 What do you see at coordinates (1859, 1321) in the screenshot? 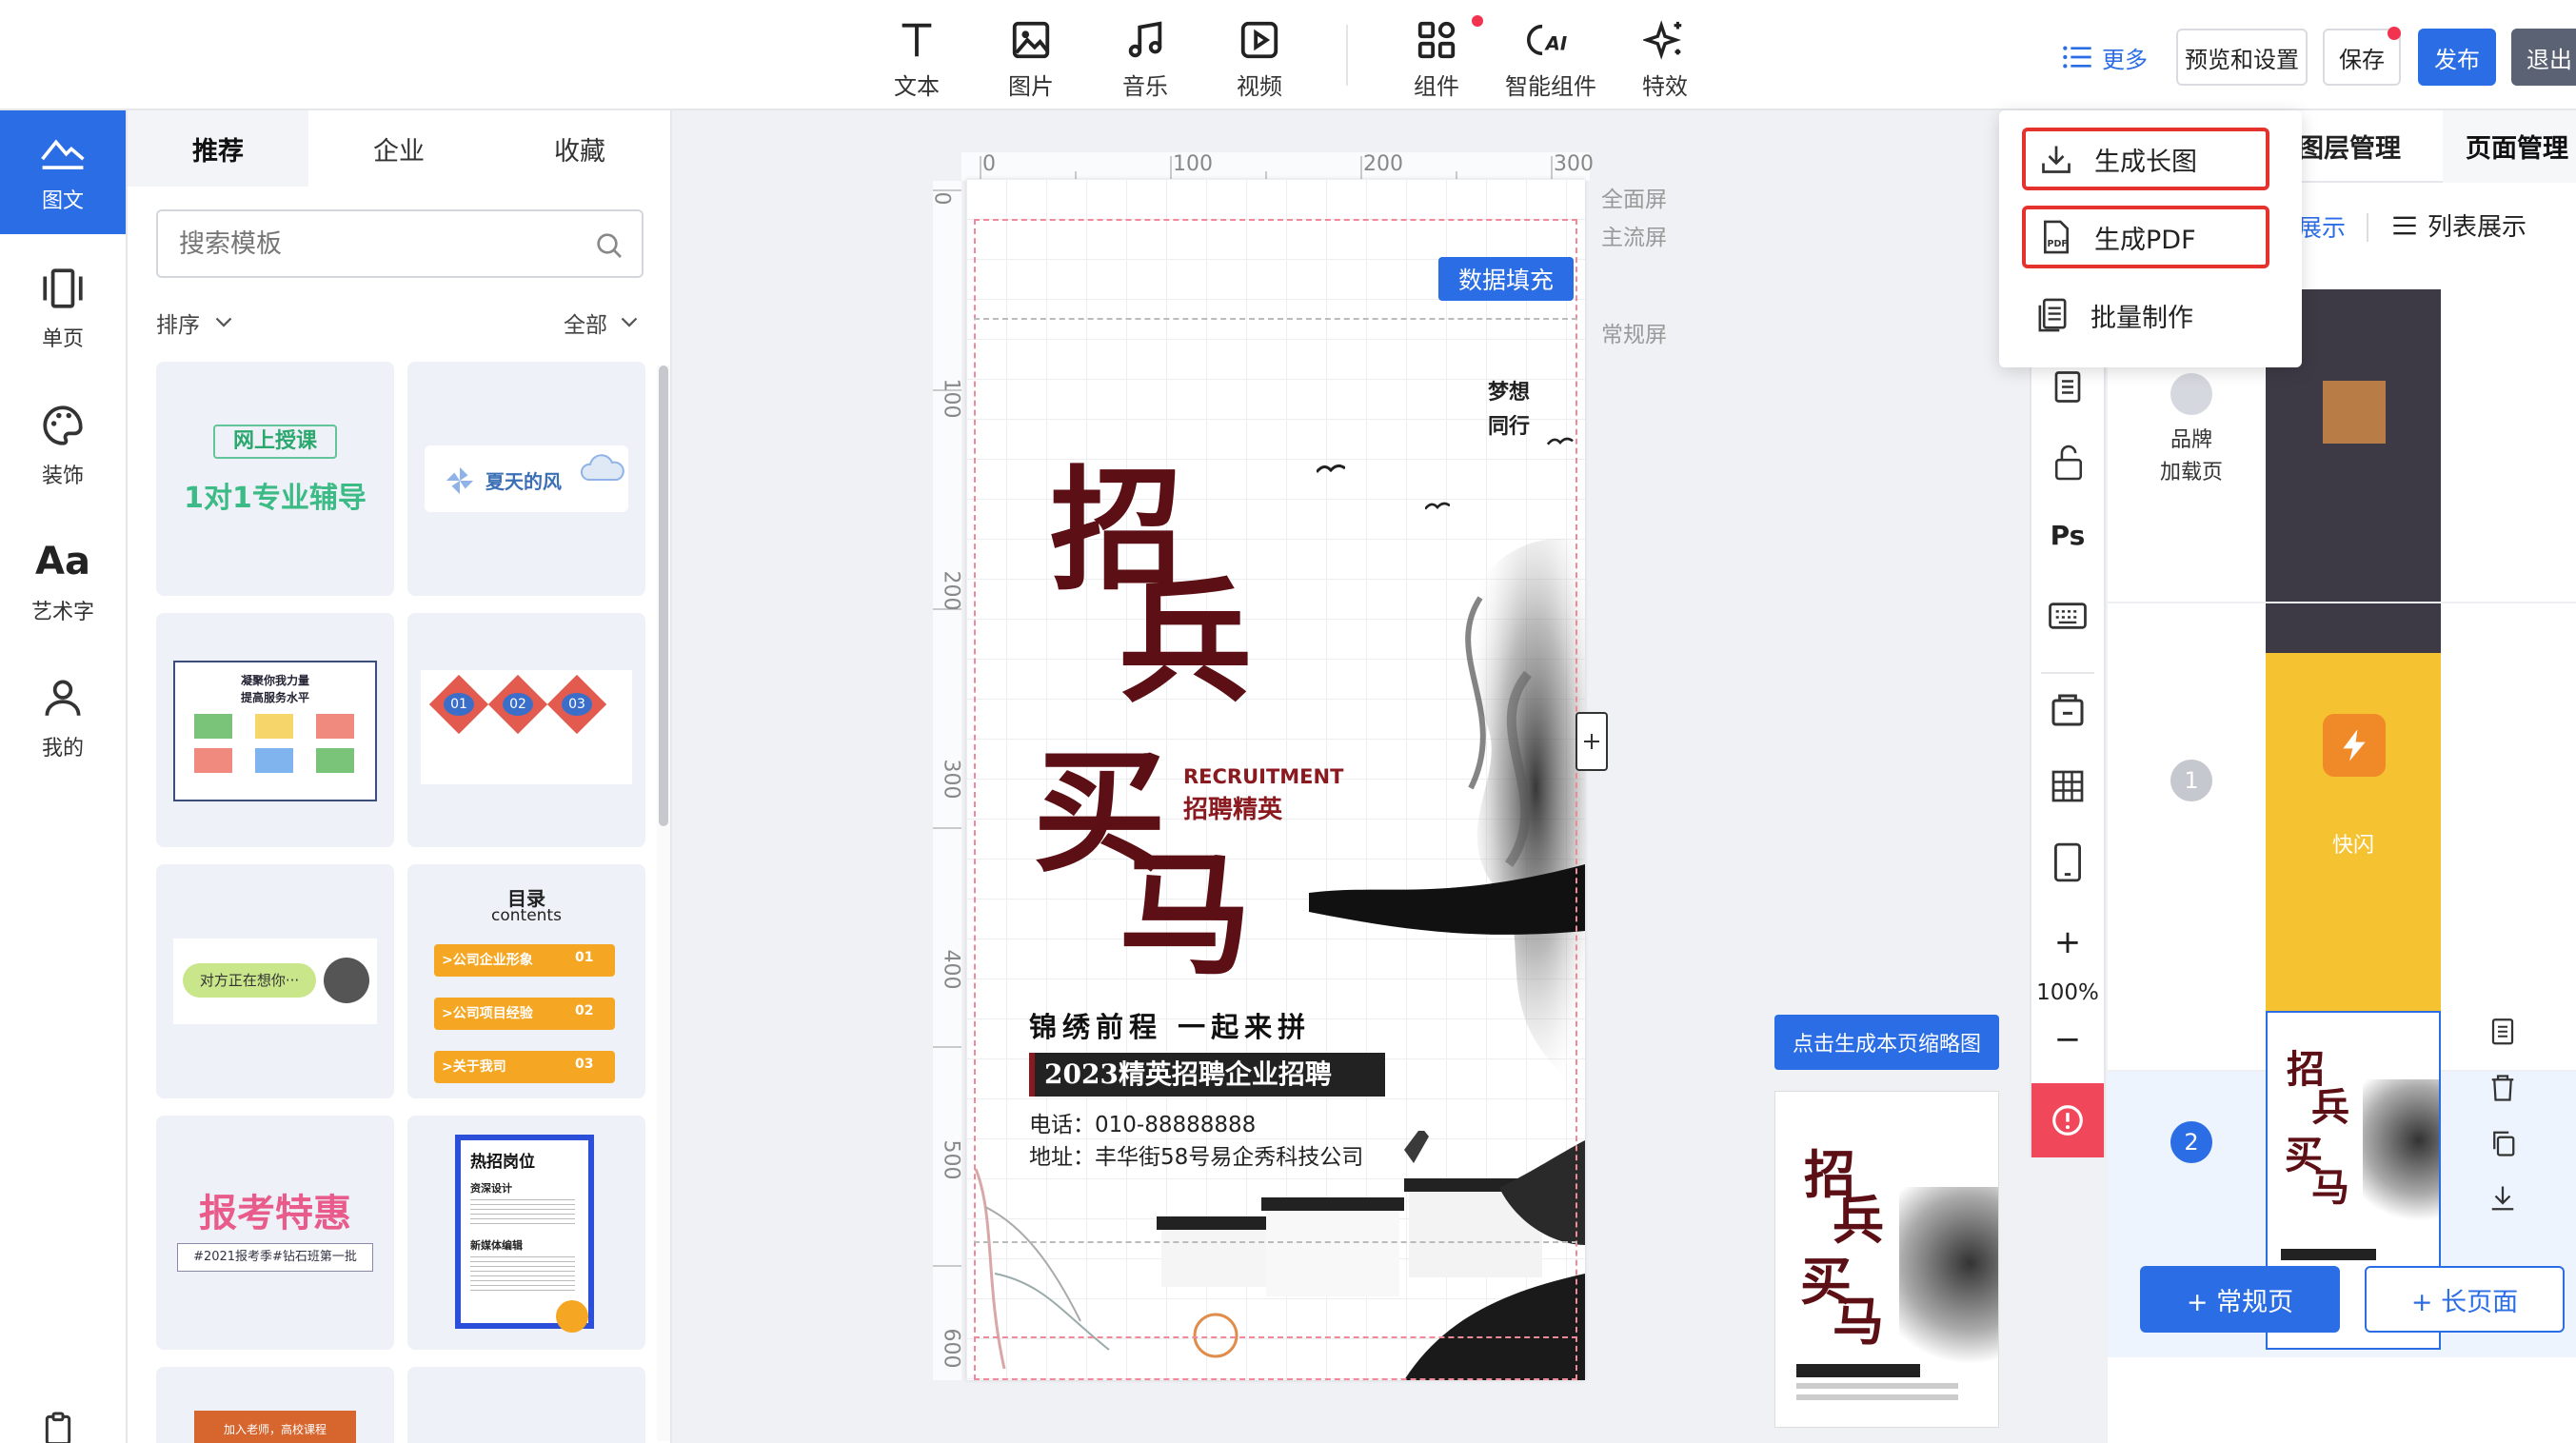
I see `thumb-char: 马` at bounding box center [1859, 1321].